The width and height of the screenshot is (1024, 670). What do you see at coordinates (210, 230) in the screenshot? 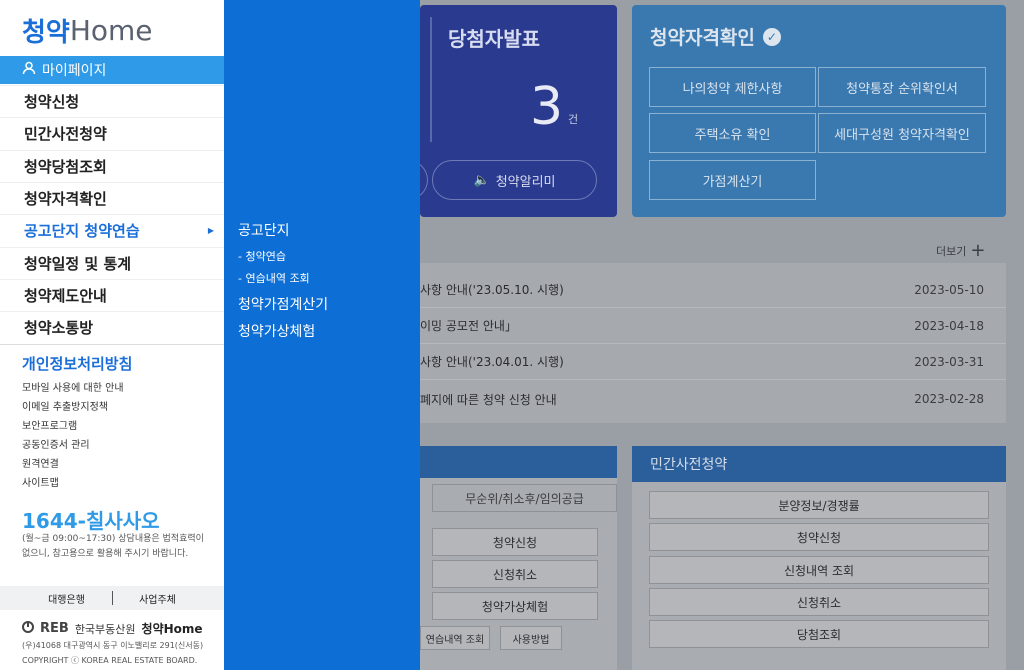
I see `arrow-right-icon: ▶` at bounding box center [210, 230].